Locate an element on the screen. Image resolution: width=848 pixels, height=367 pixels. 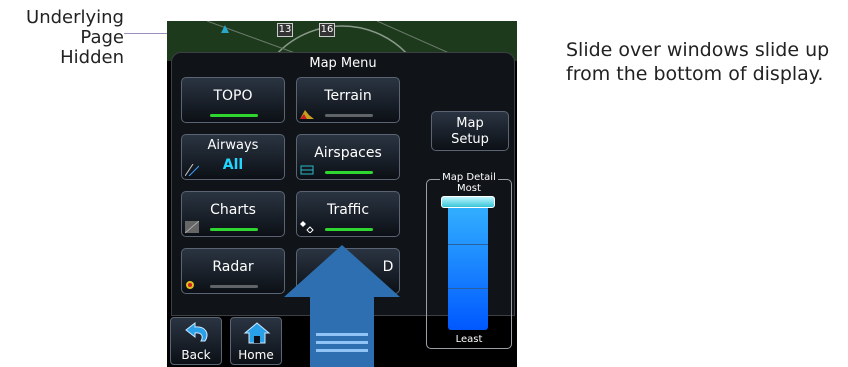
slider-bottom-label: Least is located at coordinates (469, 339).